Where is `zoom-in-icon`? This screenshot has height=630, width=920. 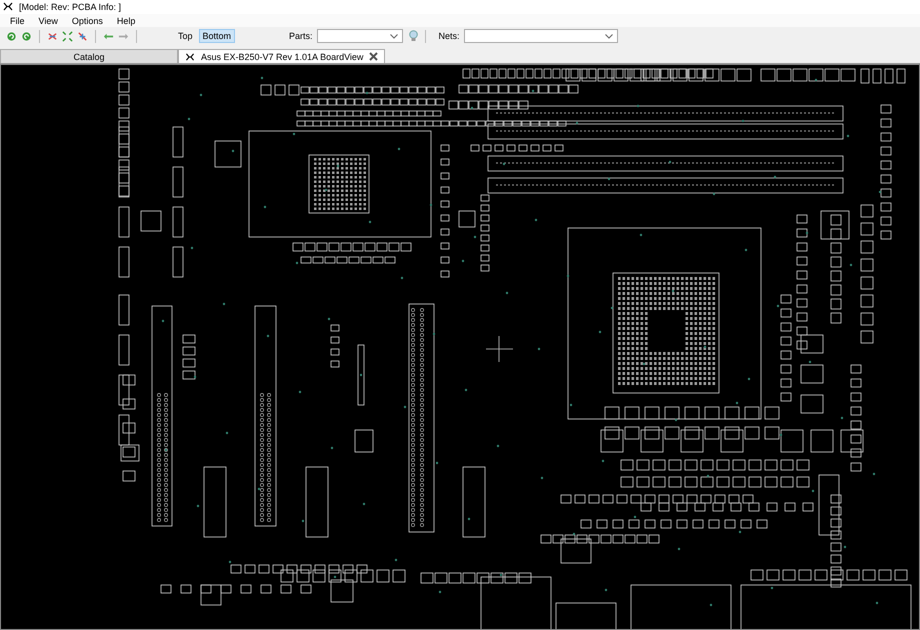
zoom-in-icon is located at coordinates (82, 36).